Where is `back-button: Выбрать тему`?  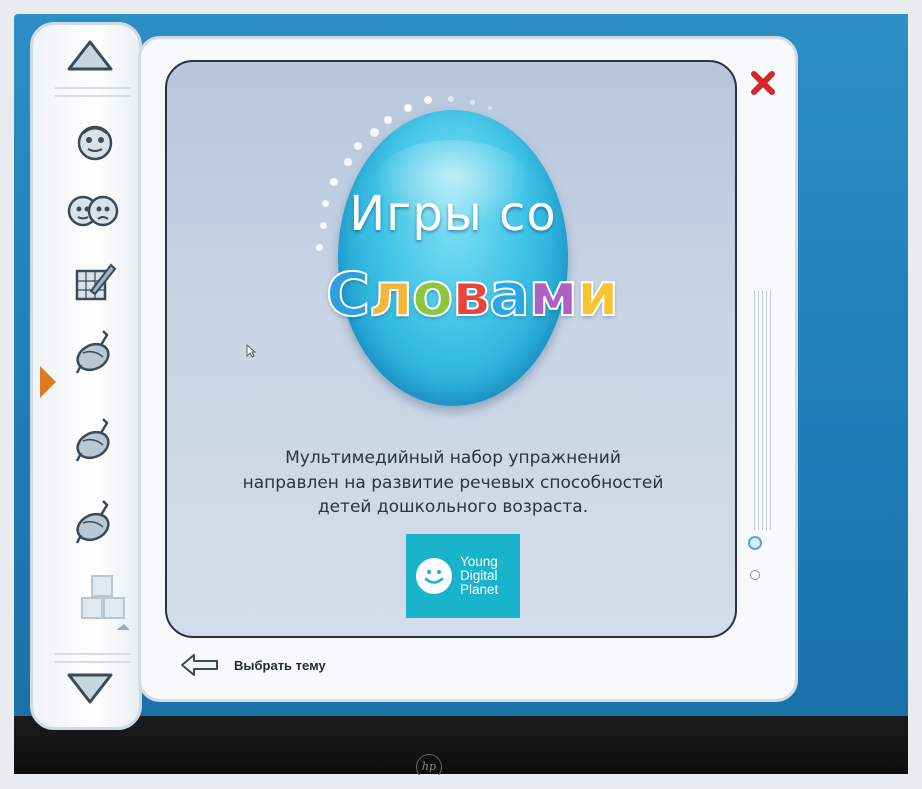 back-button: Выбрать тему is located at coordinates (253, 665).